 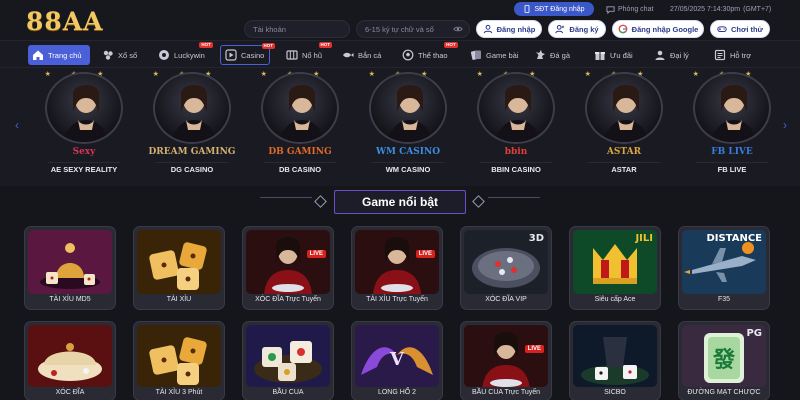 I want to click on nav-item-promotions: Ưu đãi, so click(x=613, y=55).